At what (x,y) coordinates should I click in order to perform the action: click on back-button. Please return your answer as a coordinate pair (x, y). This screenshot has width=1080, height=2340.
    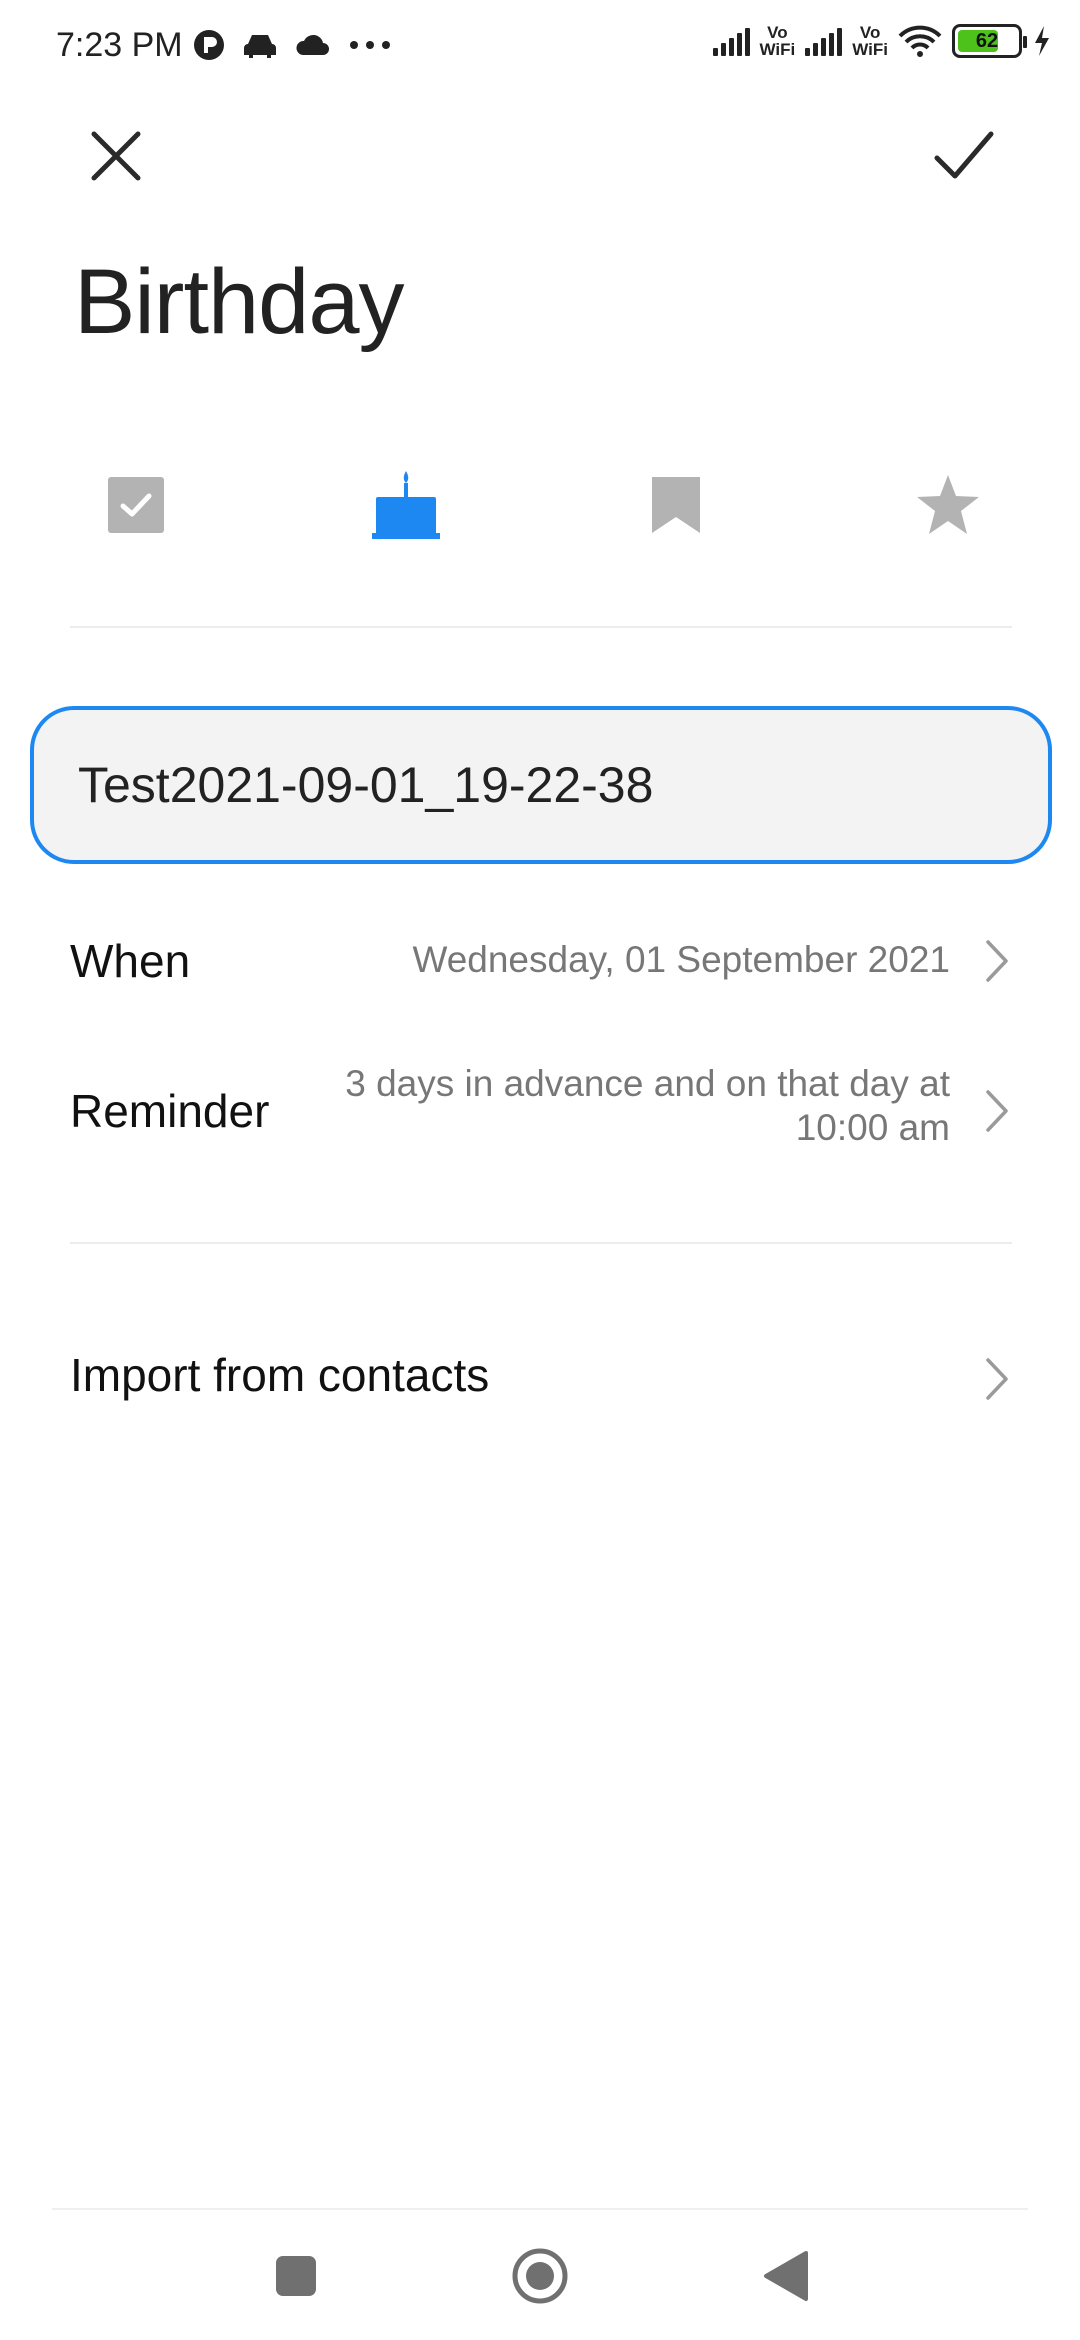
    Looking at the image, I should click on (786, 2276).